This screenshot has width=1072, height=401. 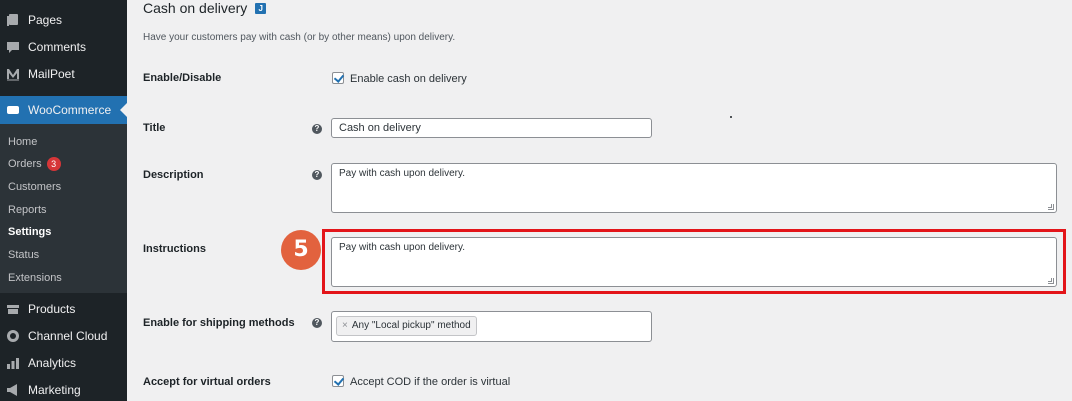 What do you see at coordinates (70, 110) in the screenshot?
I see `menu-item-label: WooCommerce` at bounding box center [70, 110].